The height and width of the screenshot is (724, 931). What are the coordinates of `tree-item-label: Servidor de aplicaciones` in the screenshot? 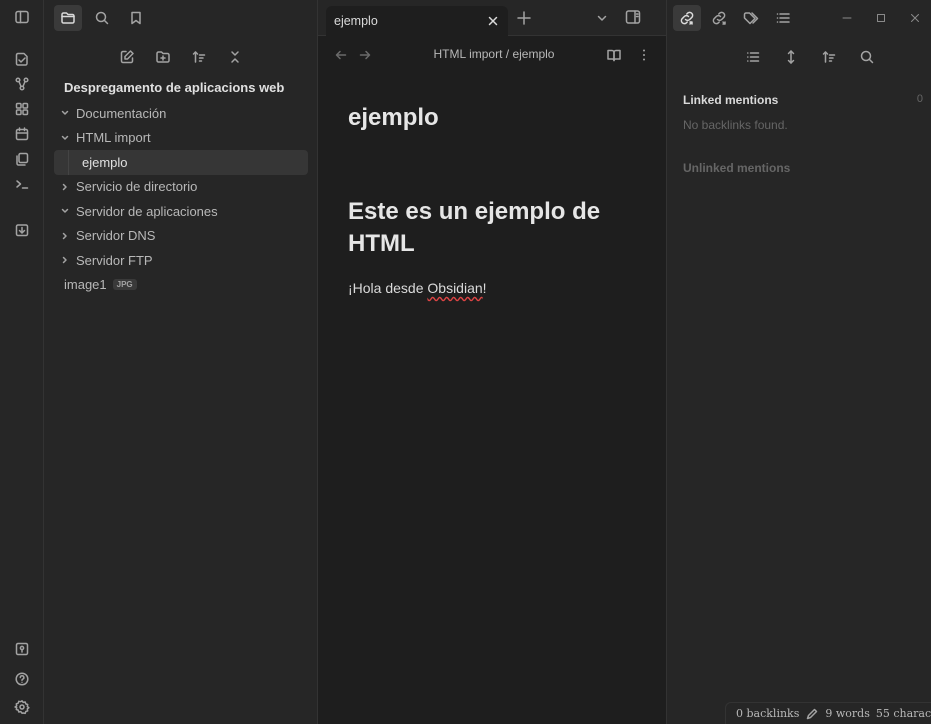 It's located at (147, 211).